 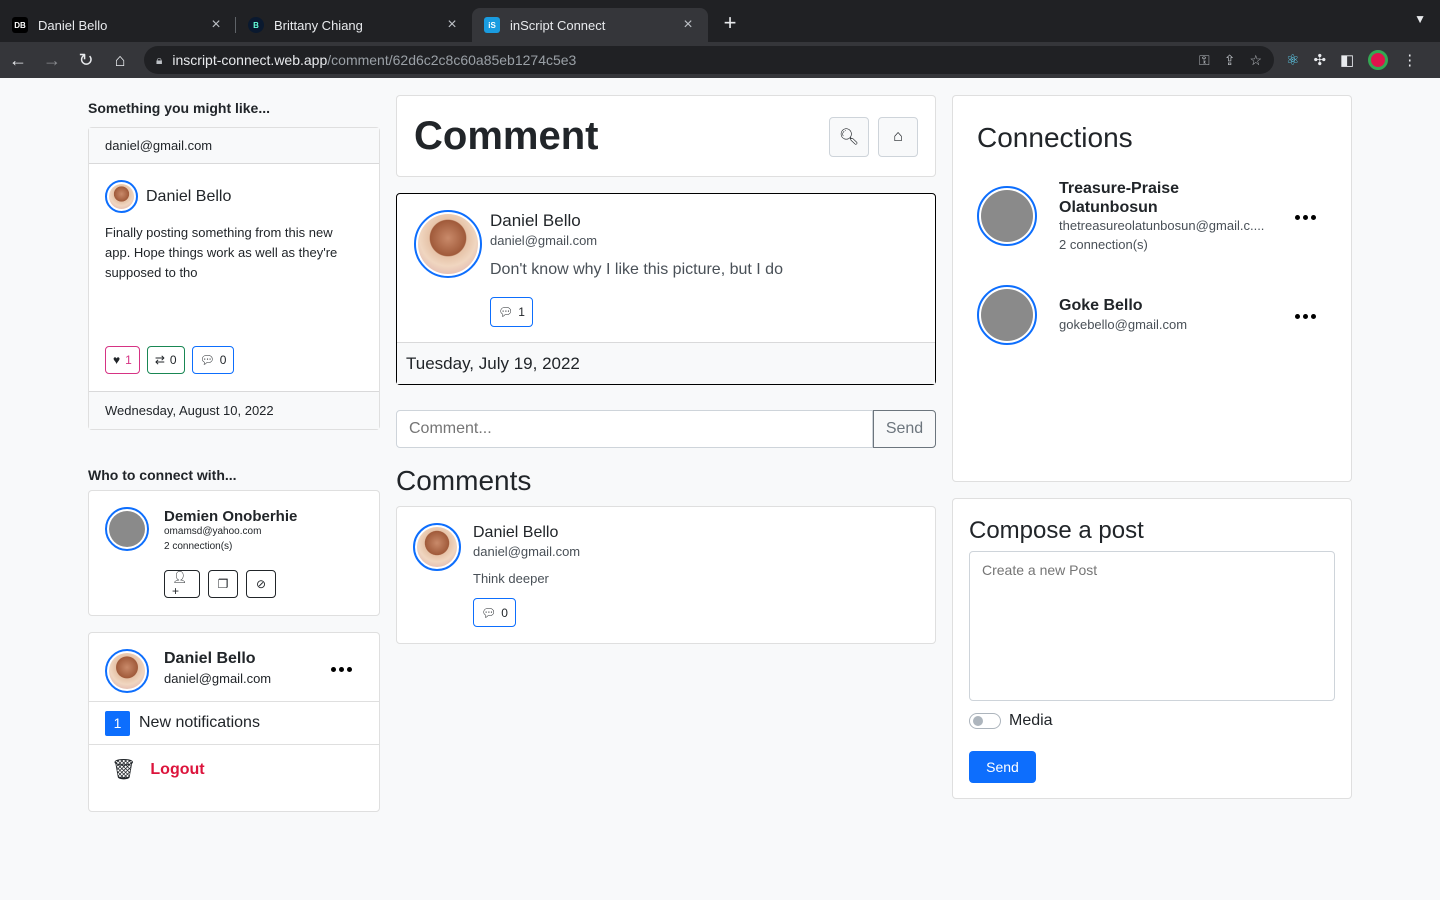 I want to click on trash-icon: 🗑︎, so click(x=124, y=770).